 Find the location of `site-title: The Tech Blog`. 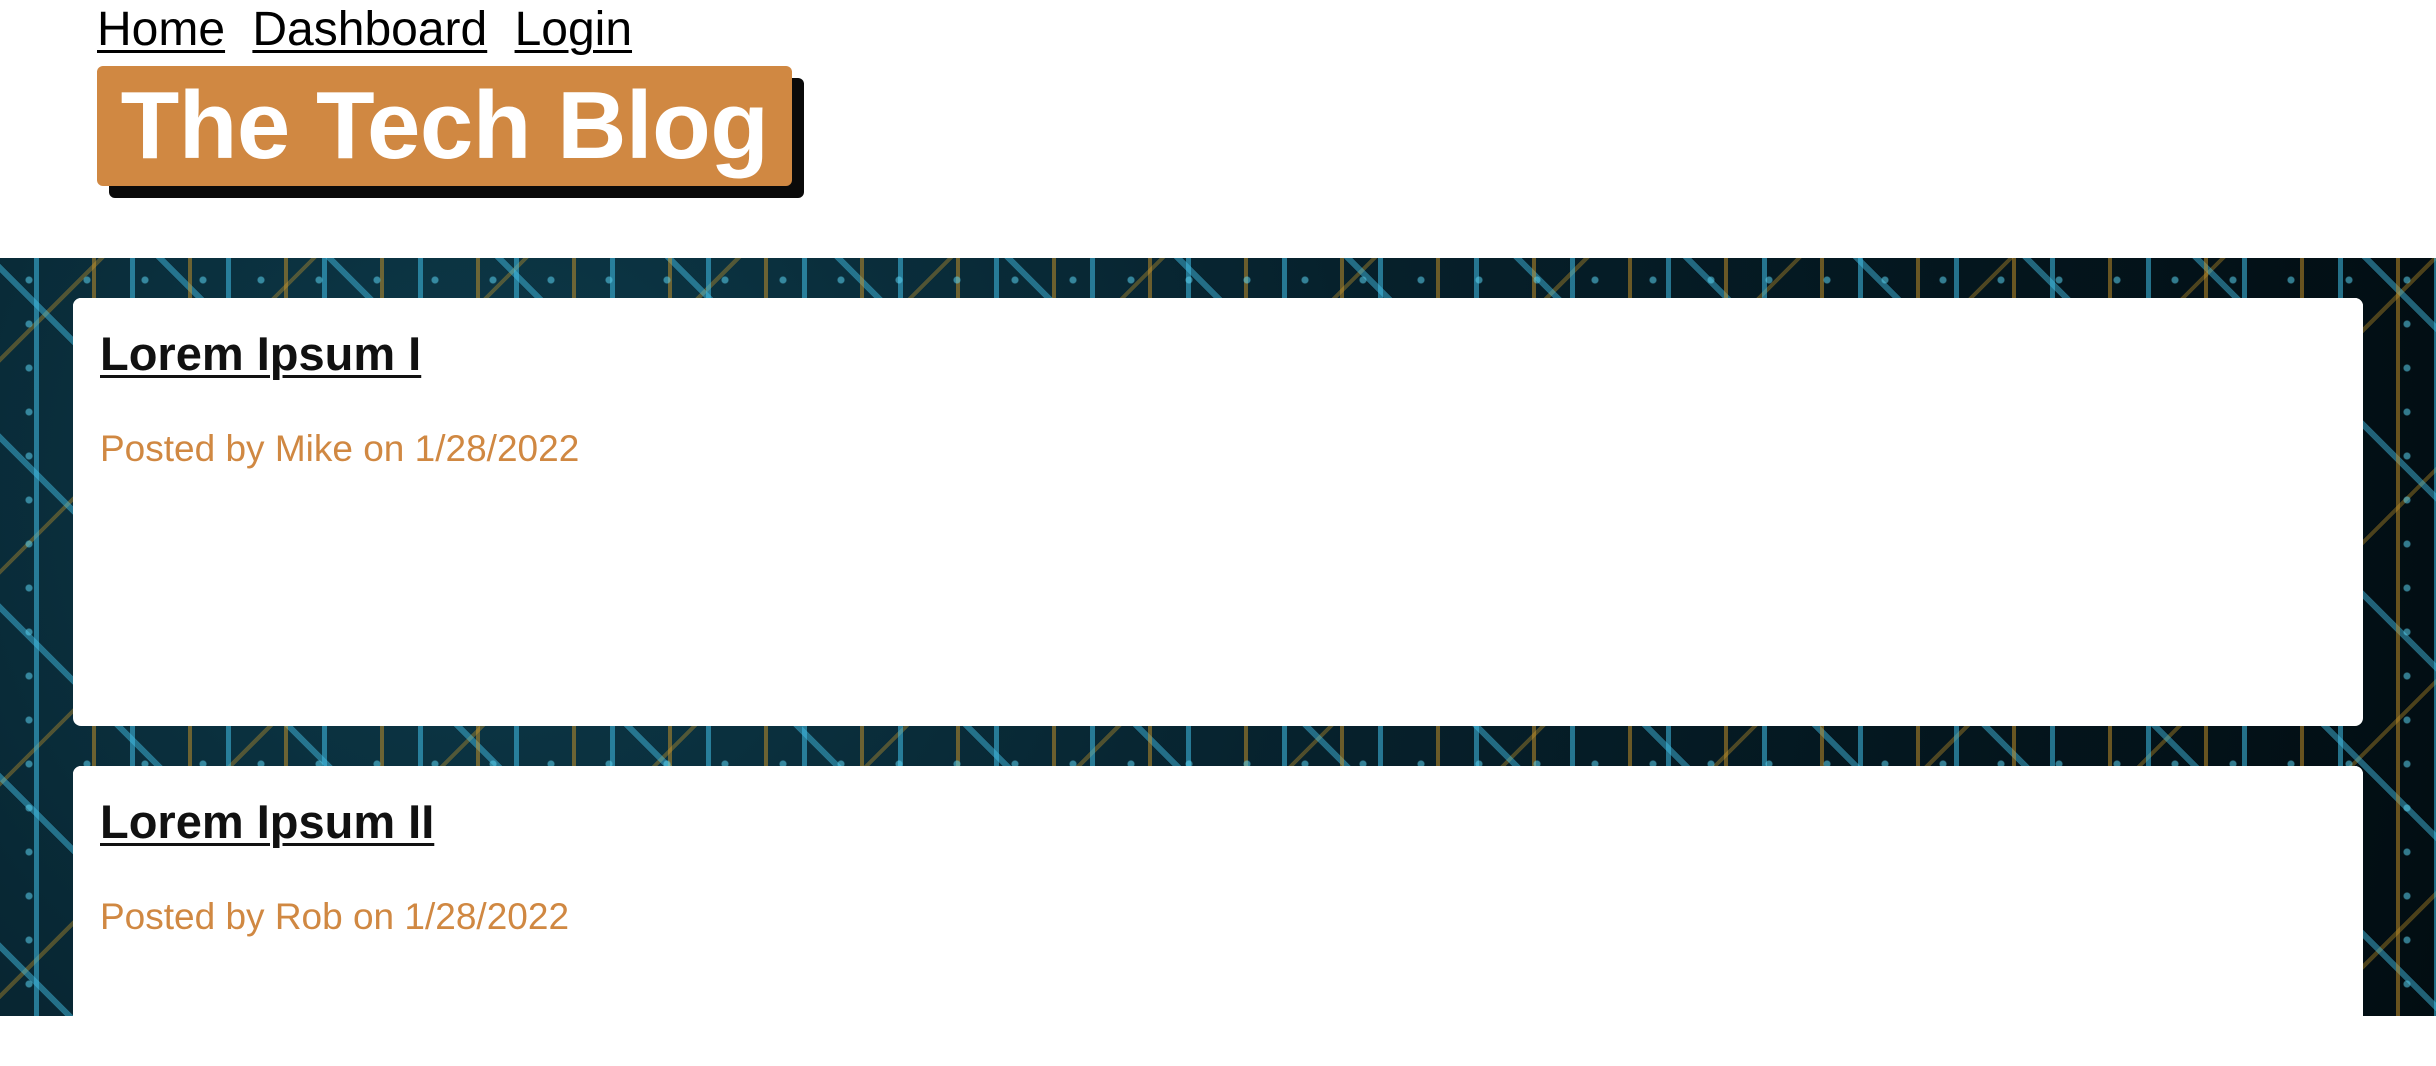

site-title: The Tech Blog is located at coordinates (444, 126).